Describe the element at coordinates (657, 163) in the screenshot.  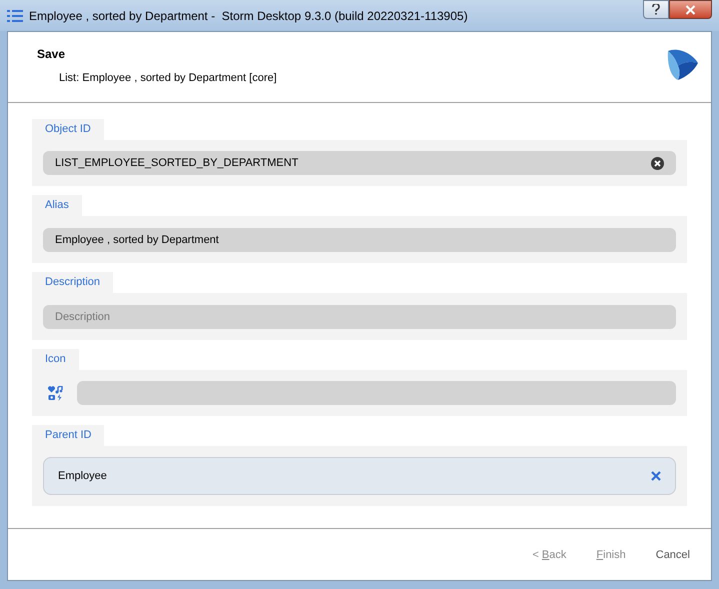
I see `clear-icon` at that location.